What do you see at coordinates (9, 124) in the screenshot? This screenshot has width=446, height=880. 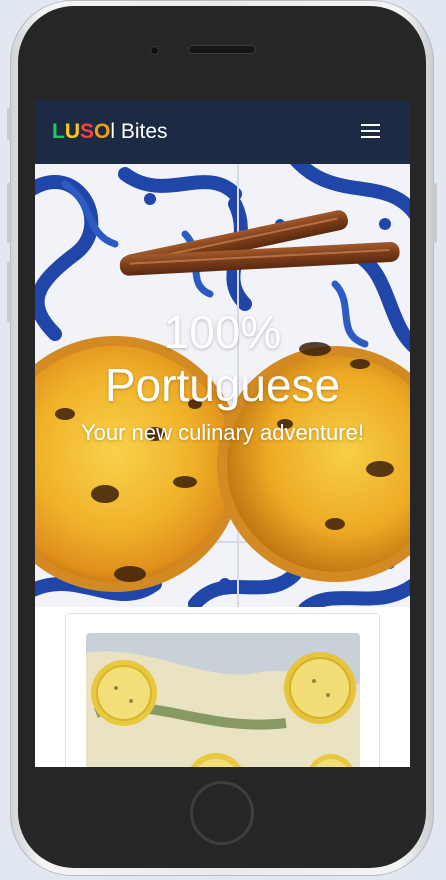 I see `mute-switch` at bounding box center [9, 124].